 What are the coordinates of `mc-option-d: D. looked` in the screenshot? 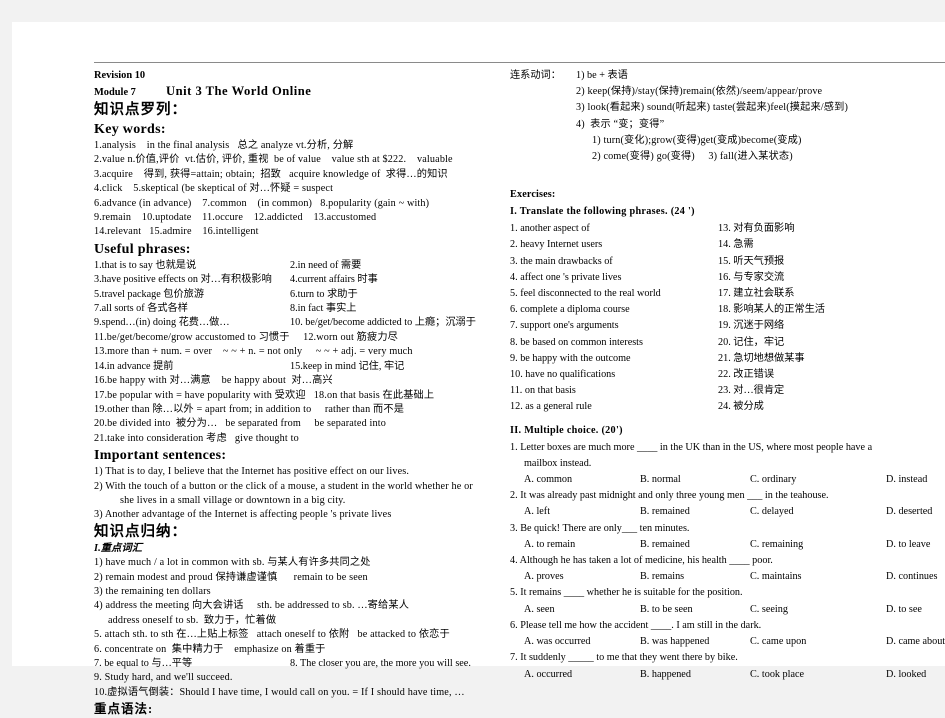 It's located at (915, 675).